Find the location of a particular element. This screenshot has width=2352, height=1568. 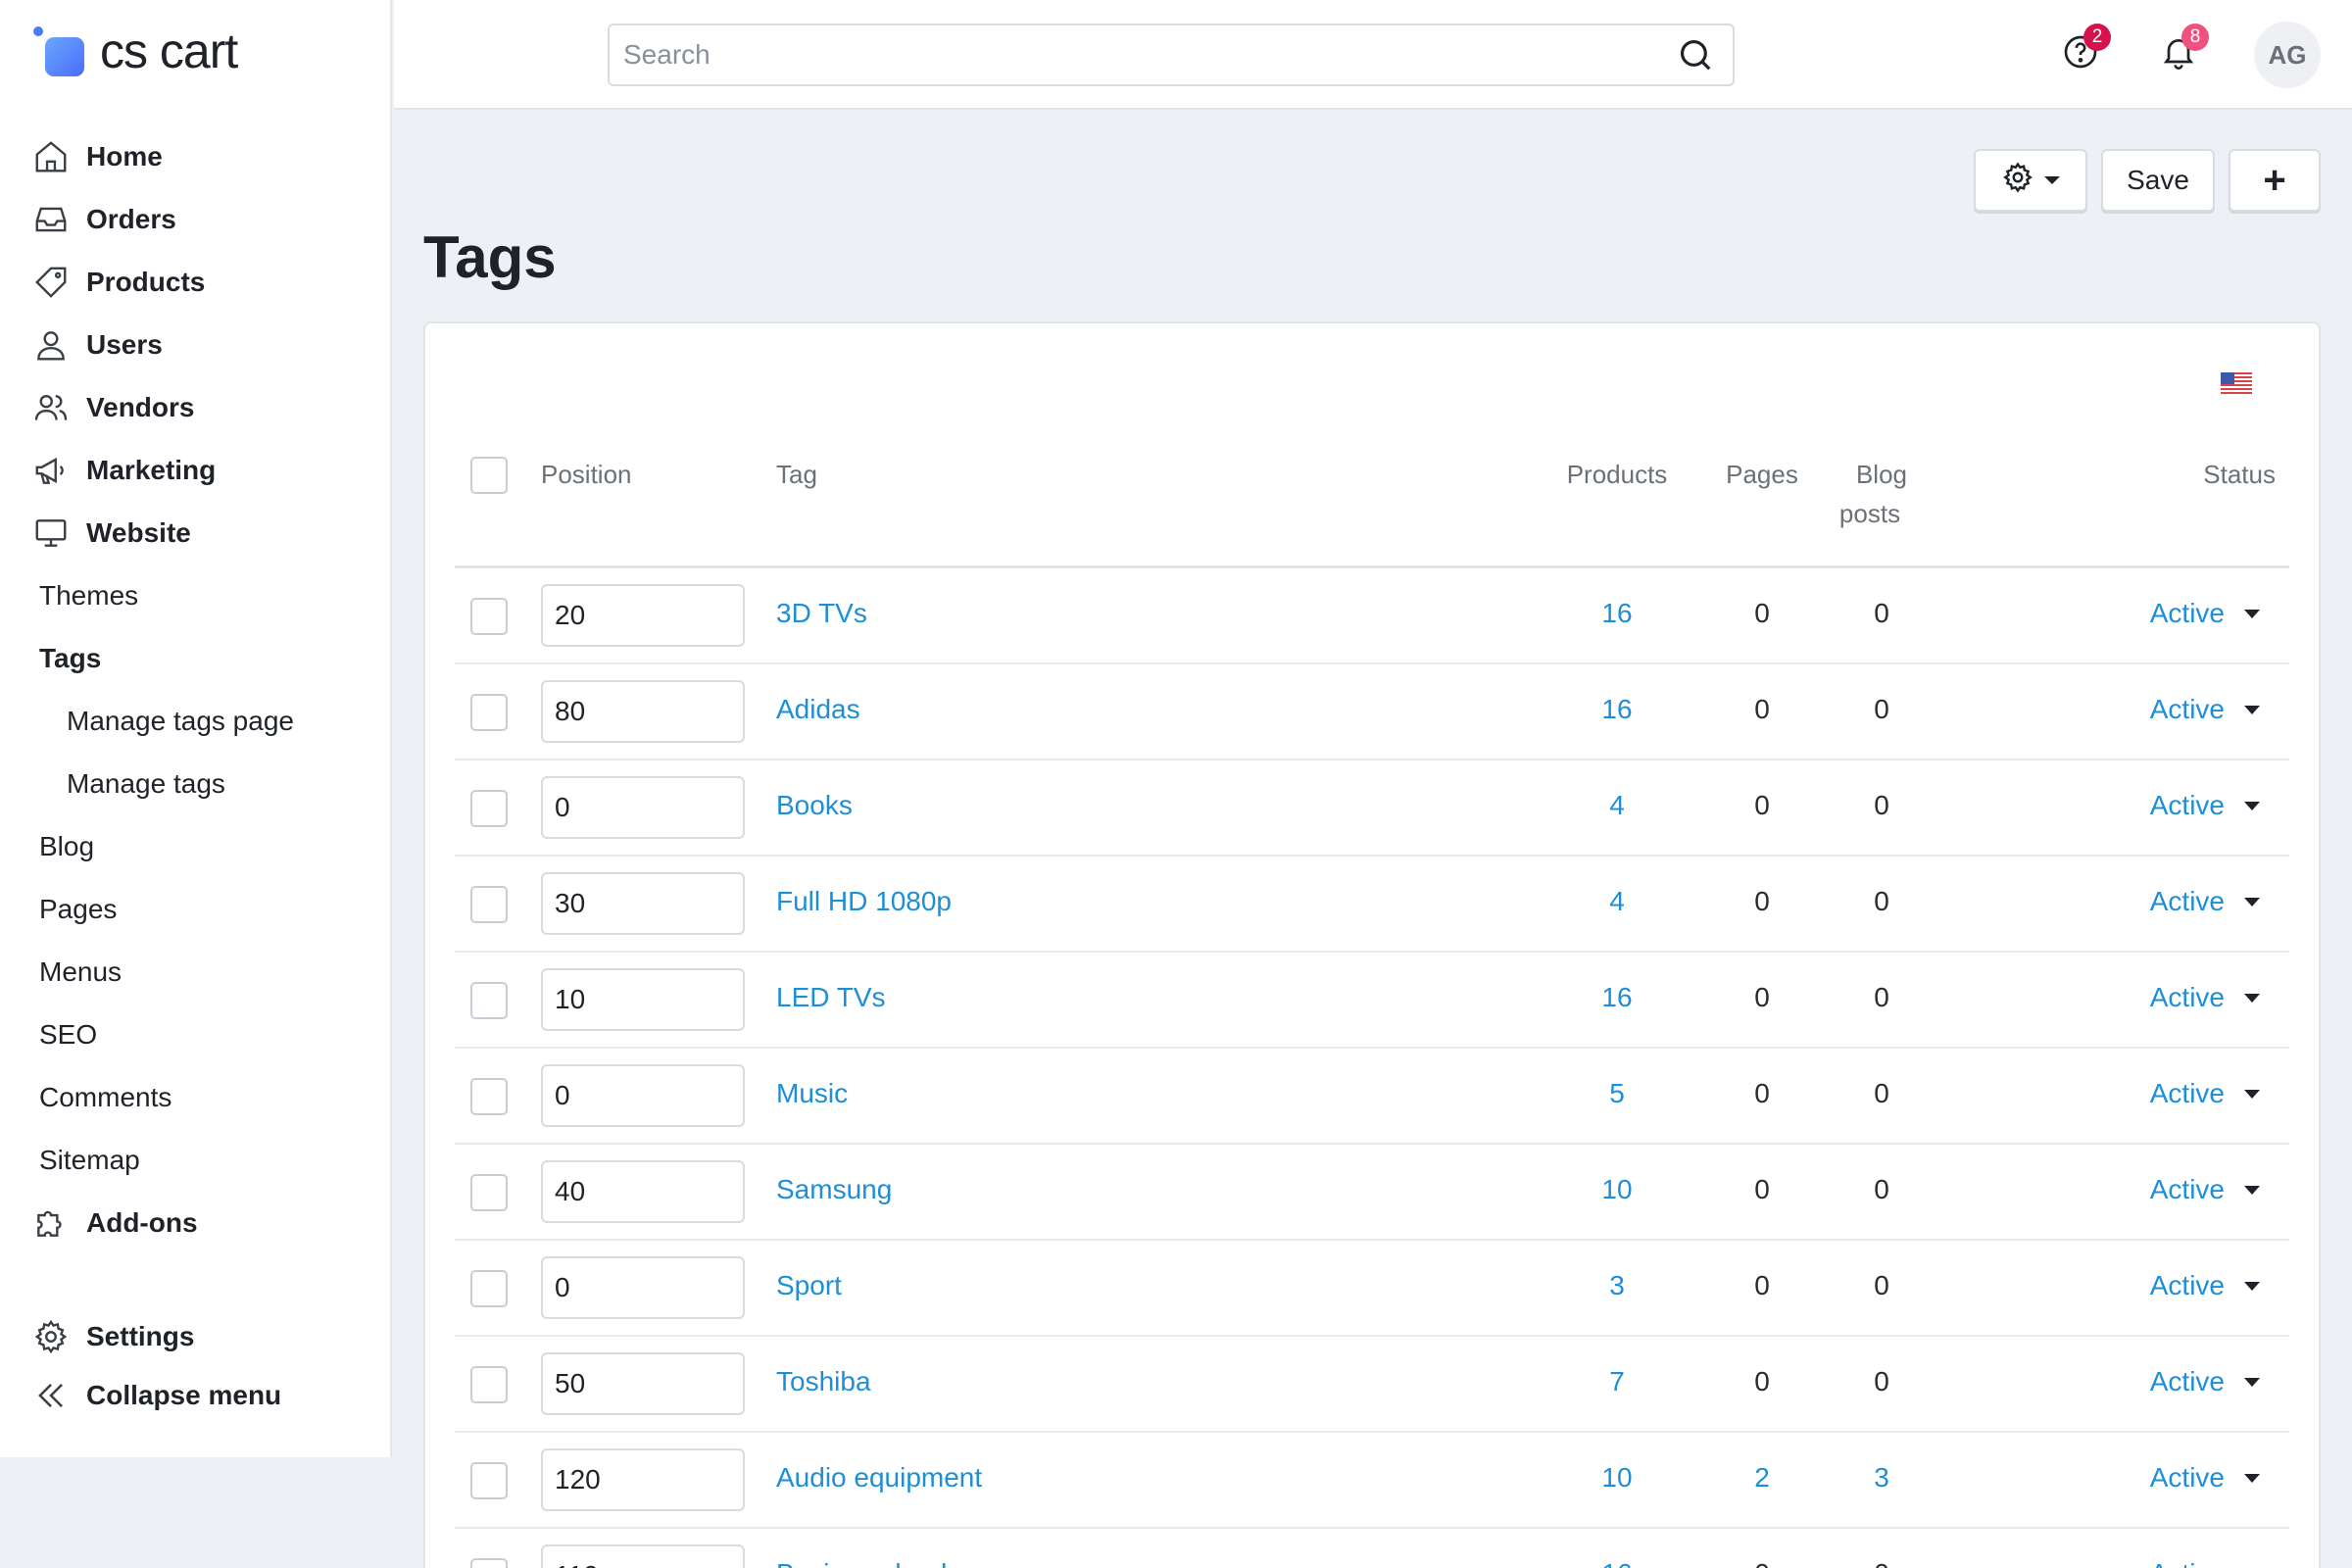

products-count: 7 is located at coordinates (1617, 1381).